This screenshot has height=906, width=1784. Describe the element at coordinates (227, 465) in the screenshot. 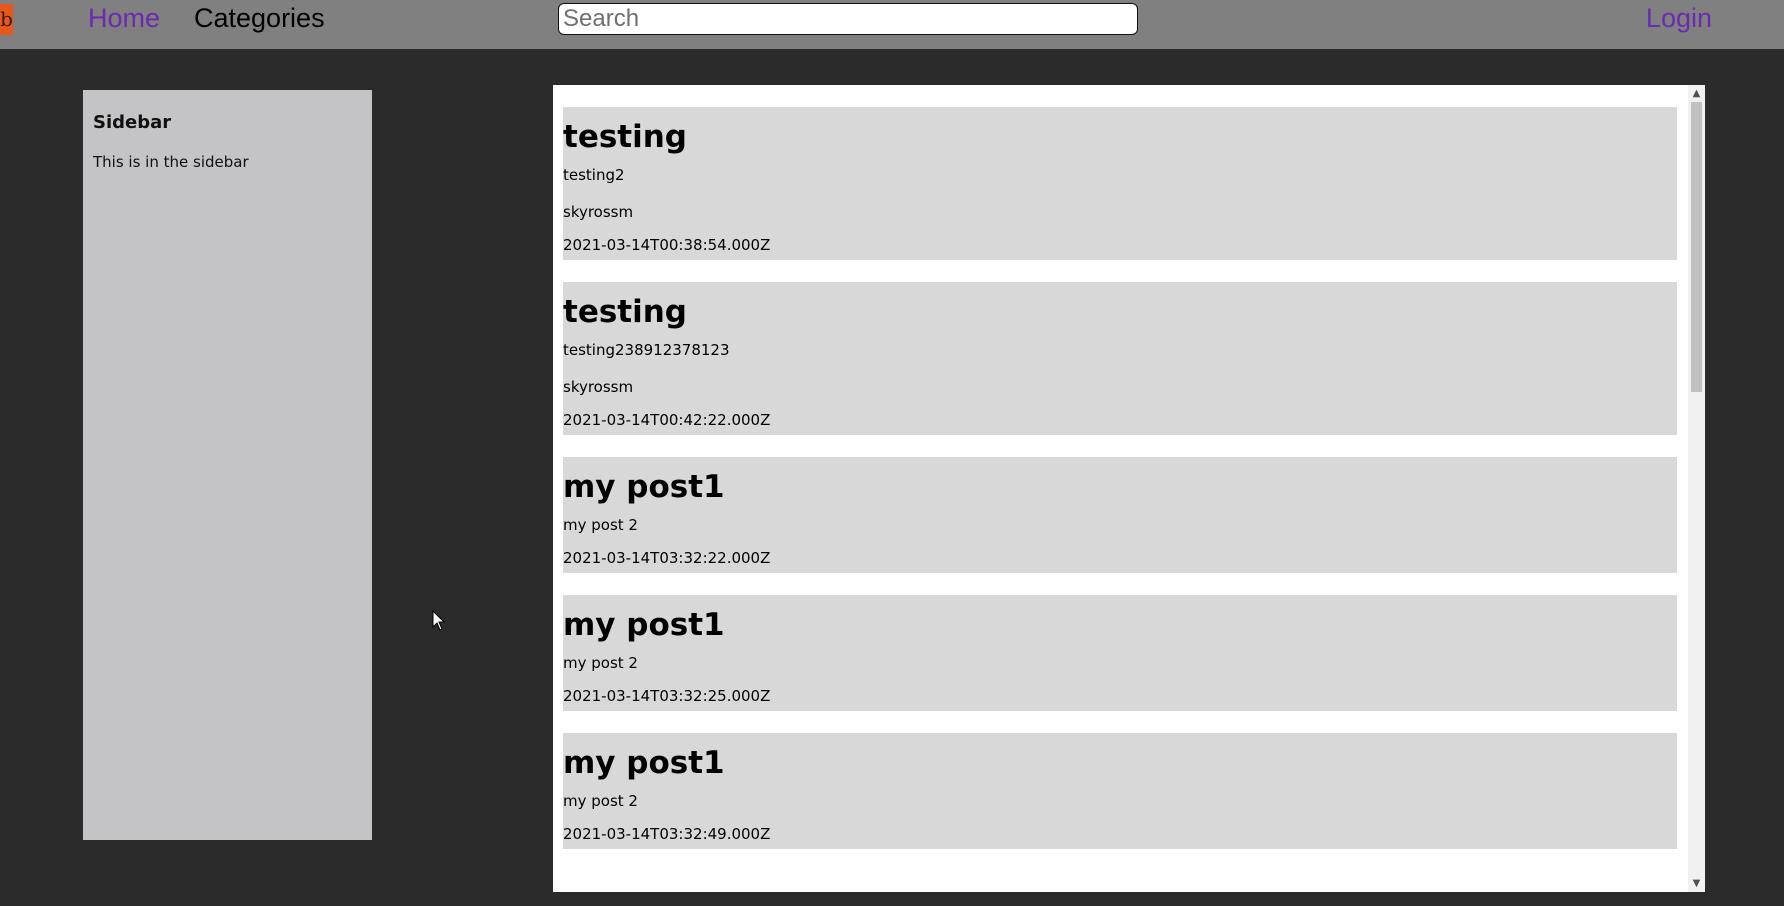

I see `sidebar: Sidebar This is in the sidebar` at that location.